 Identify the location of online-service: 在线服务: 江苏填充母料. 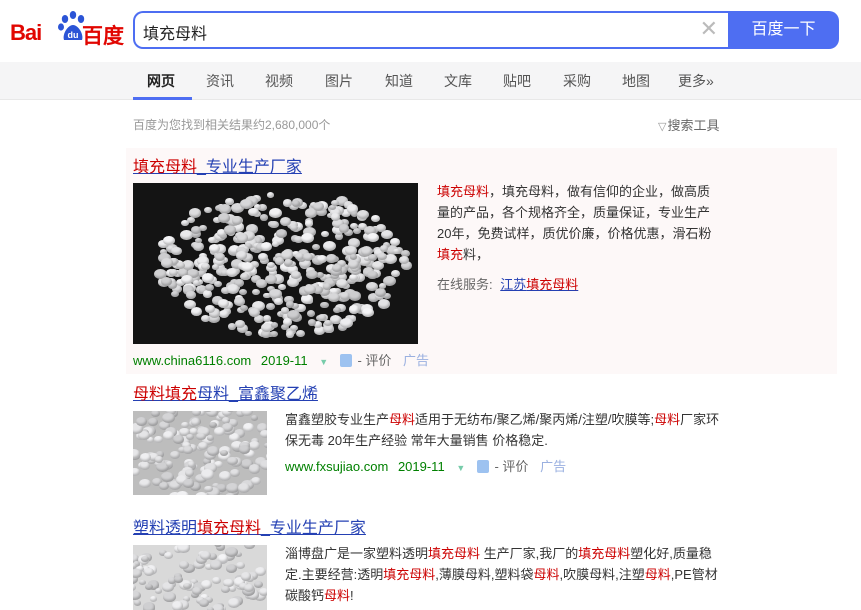
(507, 283).